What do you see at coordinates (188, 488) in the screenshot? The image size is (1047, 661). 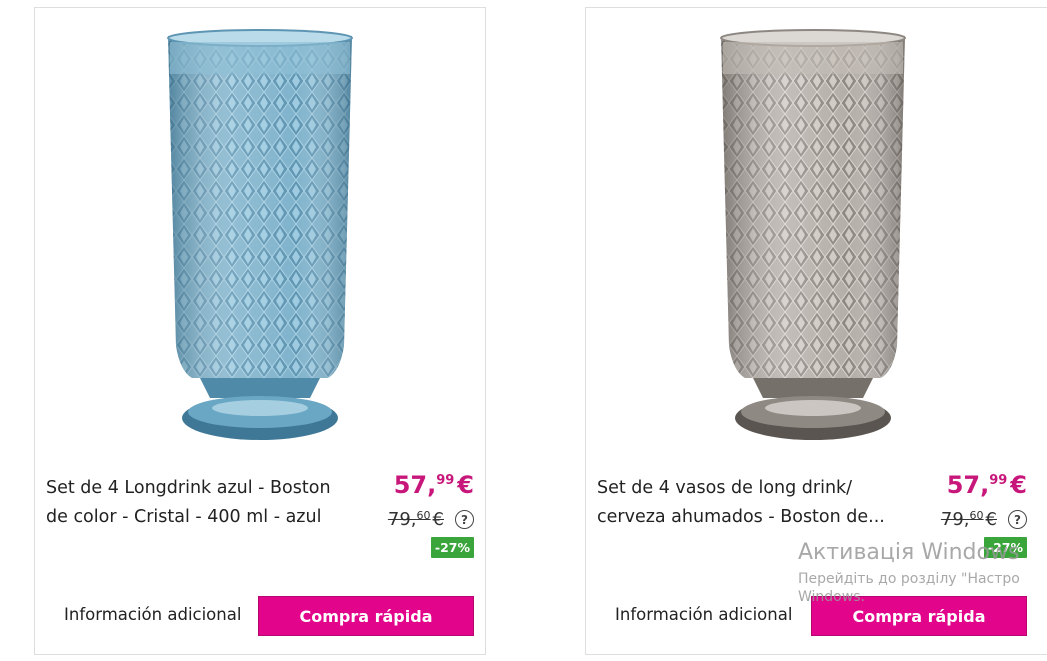 I see `product-title-line: Set de 4 Longdrink azul - Boston` at bounding box center [188, 488].